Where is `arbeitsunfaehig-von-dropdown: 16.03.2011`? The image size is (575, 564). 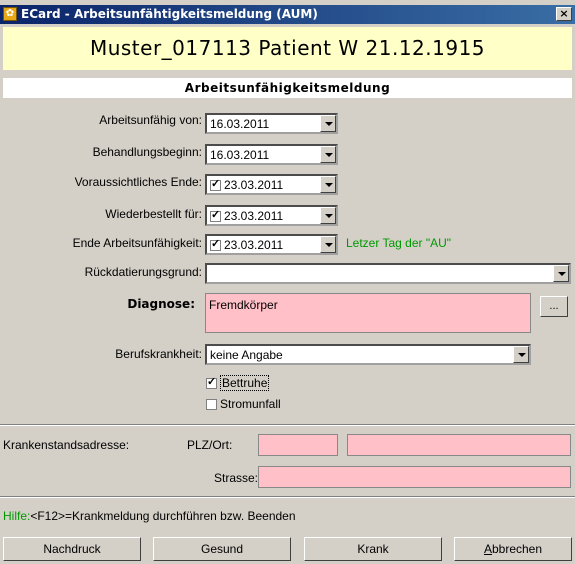
arbeitsunfaehig-von-dropdown: 16.03.2011 is located at coordinates (271, 123).